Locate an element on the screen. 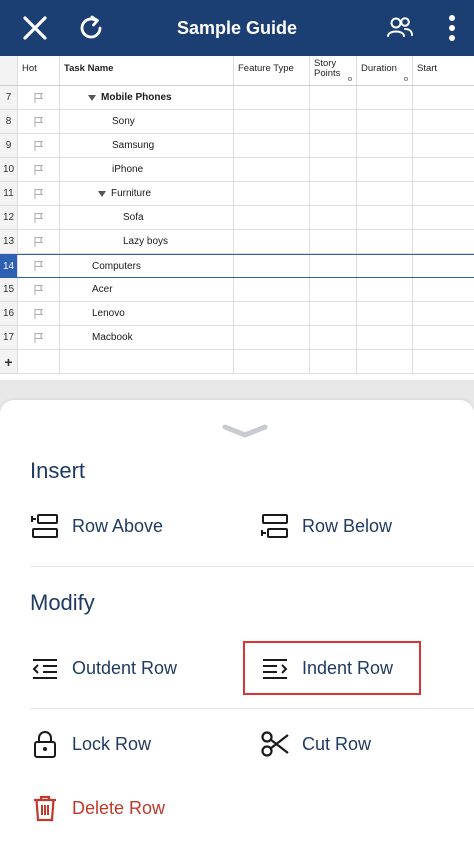 The width and height of the screenshot is (474, 845). table-row: 8 Sony is located at coordinates (237, 122).